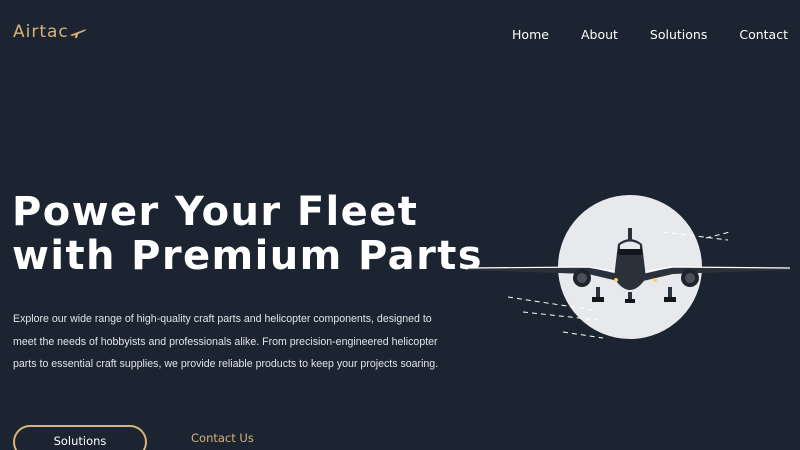 Image resolution: width=800 pixels, height=450 pixels. Describe the element at coordinates (77, 33) in the screenshot. I see `airplane-icon` at that location.